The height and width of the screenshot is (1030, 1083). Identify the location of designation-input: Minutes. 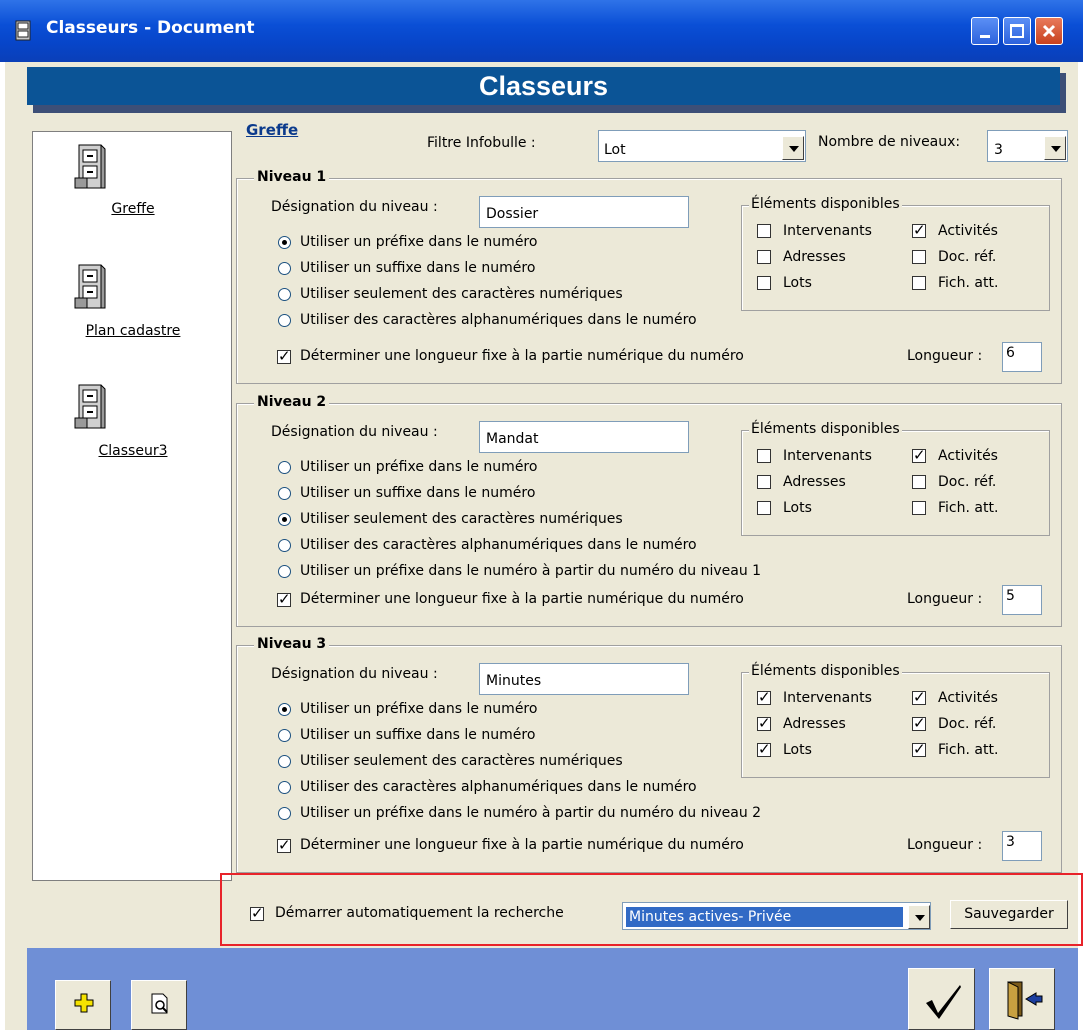
(584, 679).